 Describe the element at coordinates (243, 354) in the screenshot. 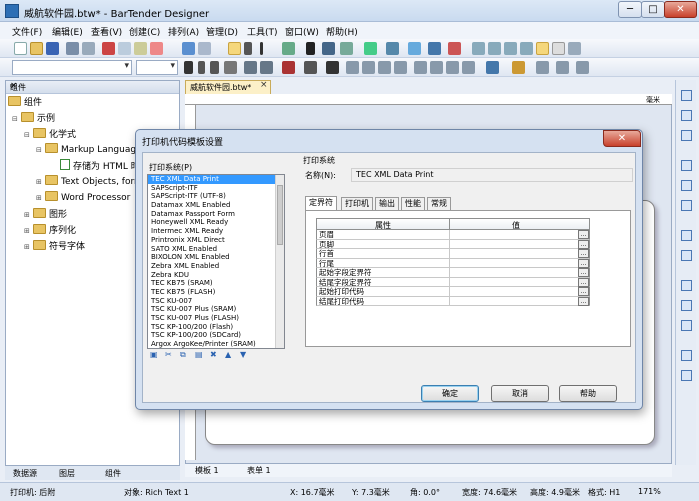

I see `move-down-icon: ▼` at that location.